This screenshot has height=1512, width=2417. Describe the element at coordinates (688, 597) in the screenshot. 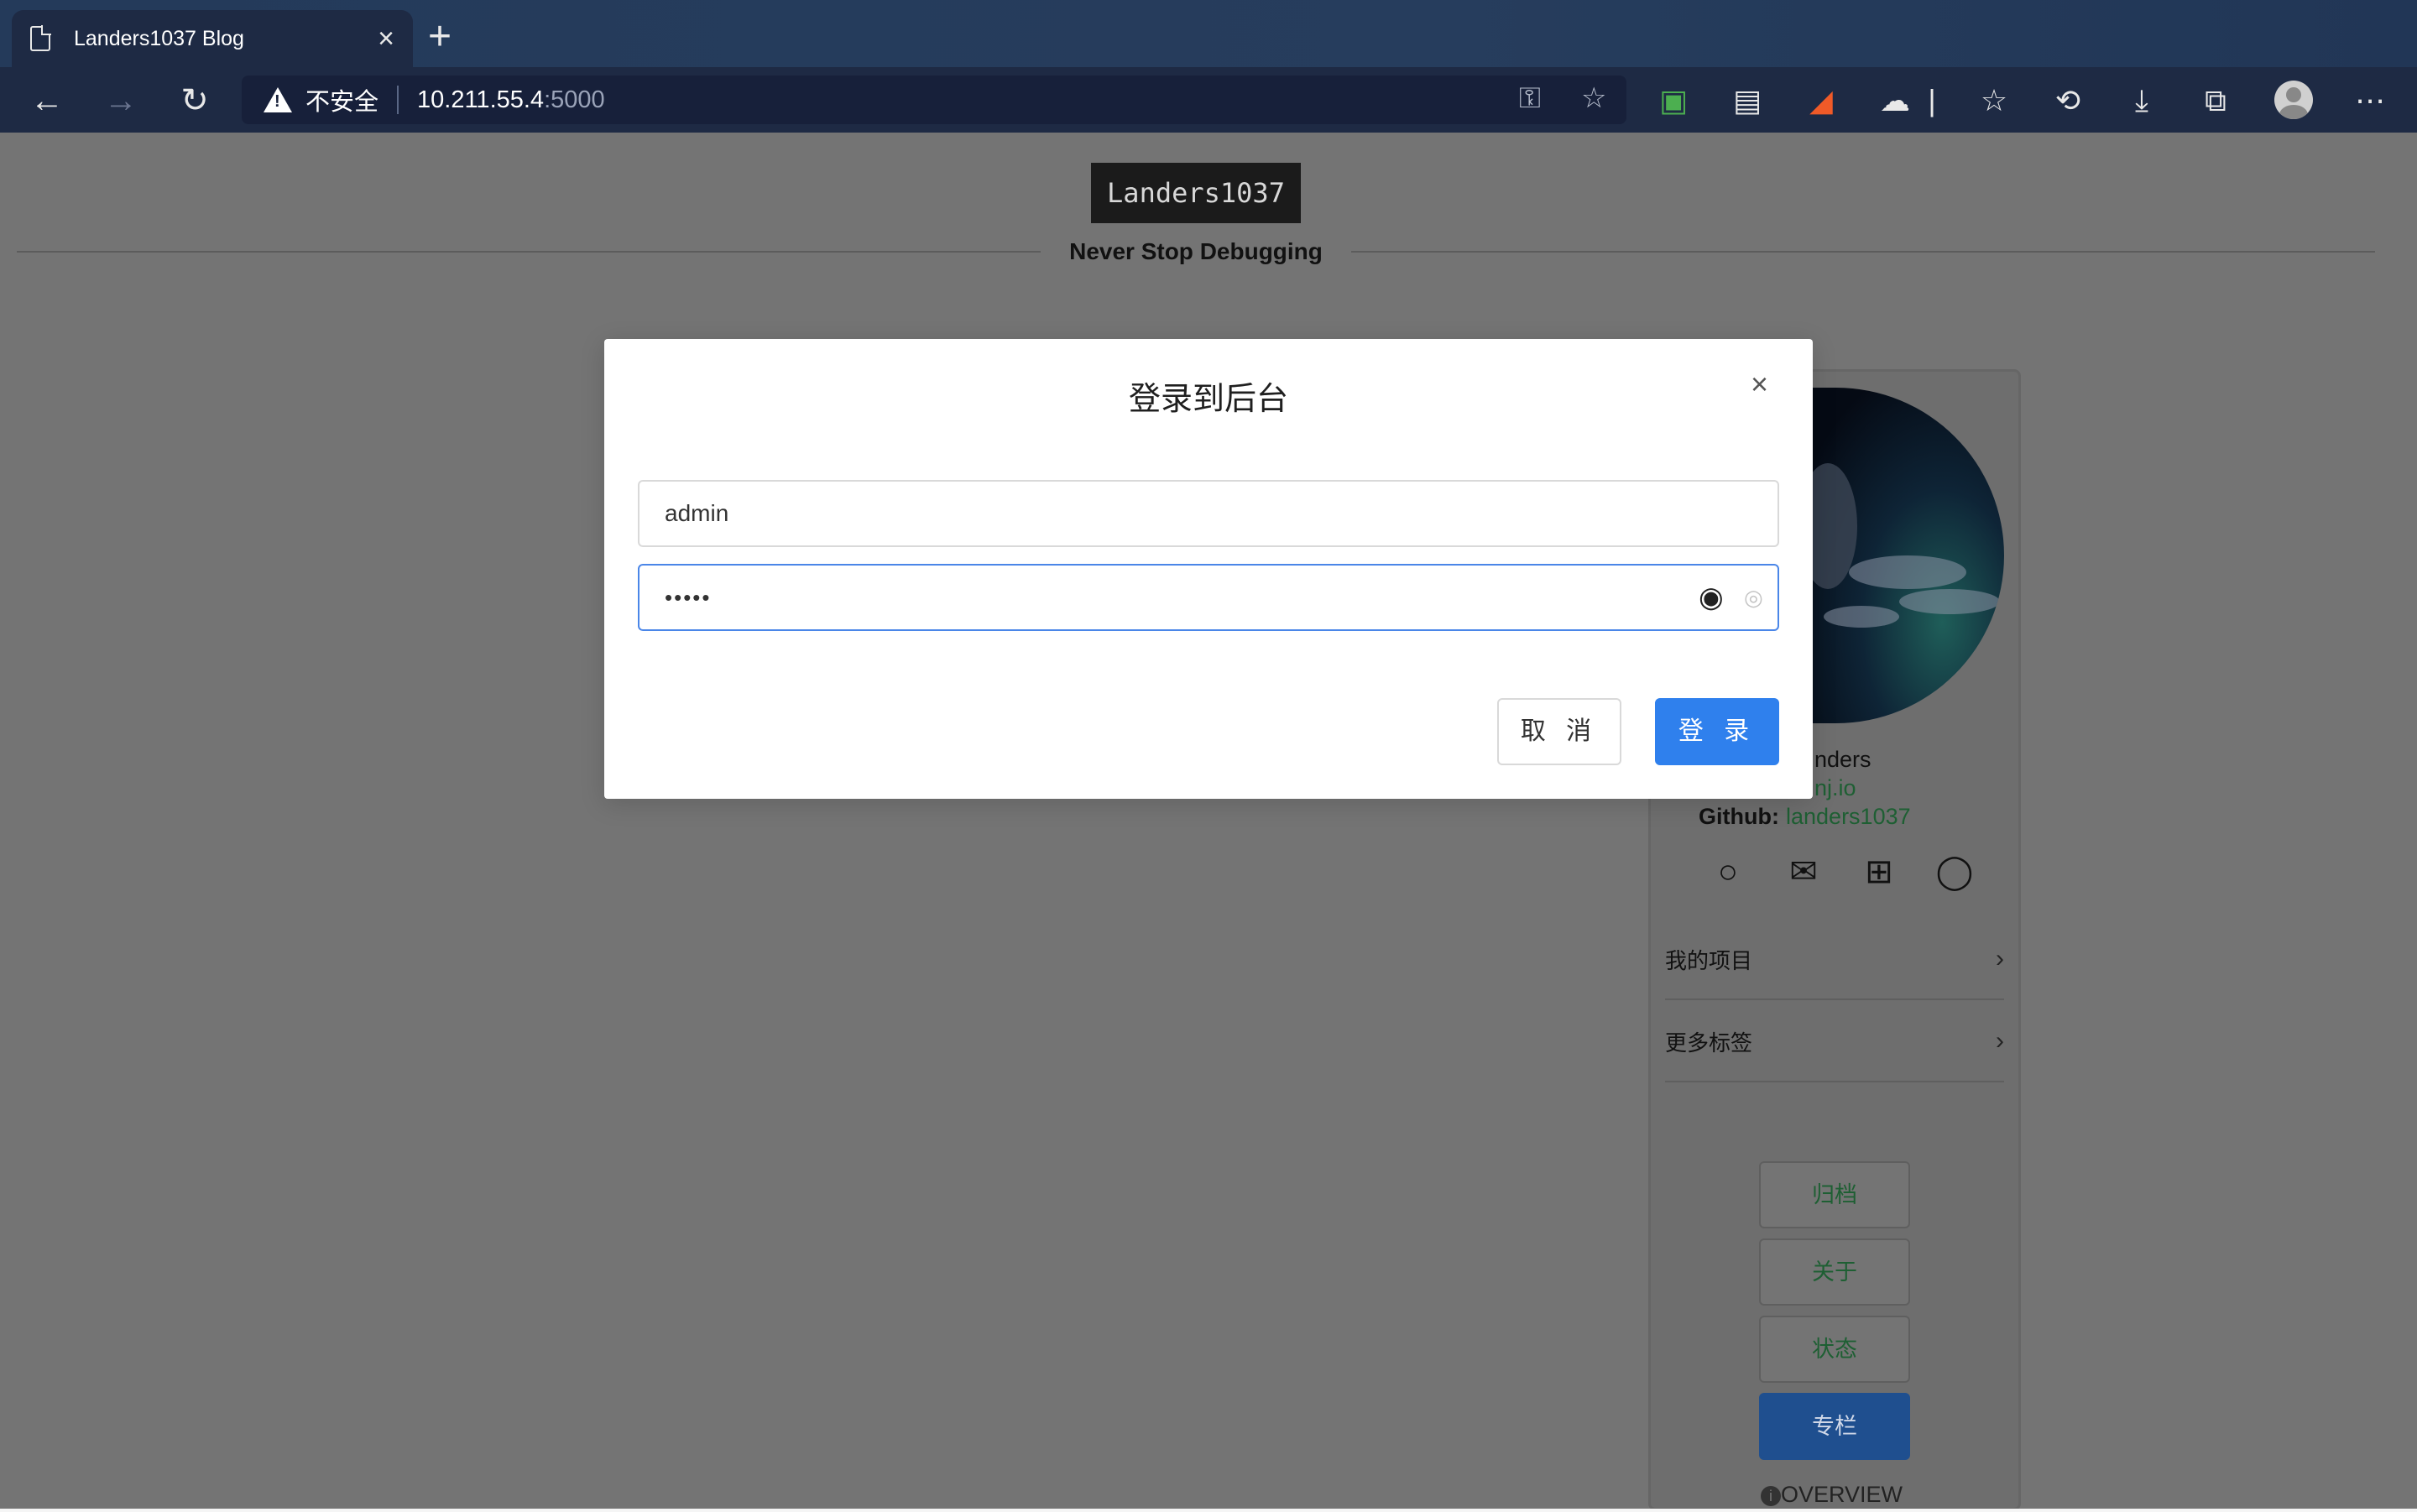

I see `password-value: •••••` at that location.